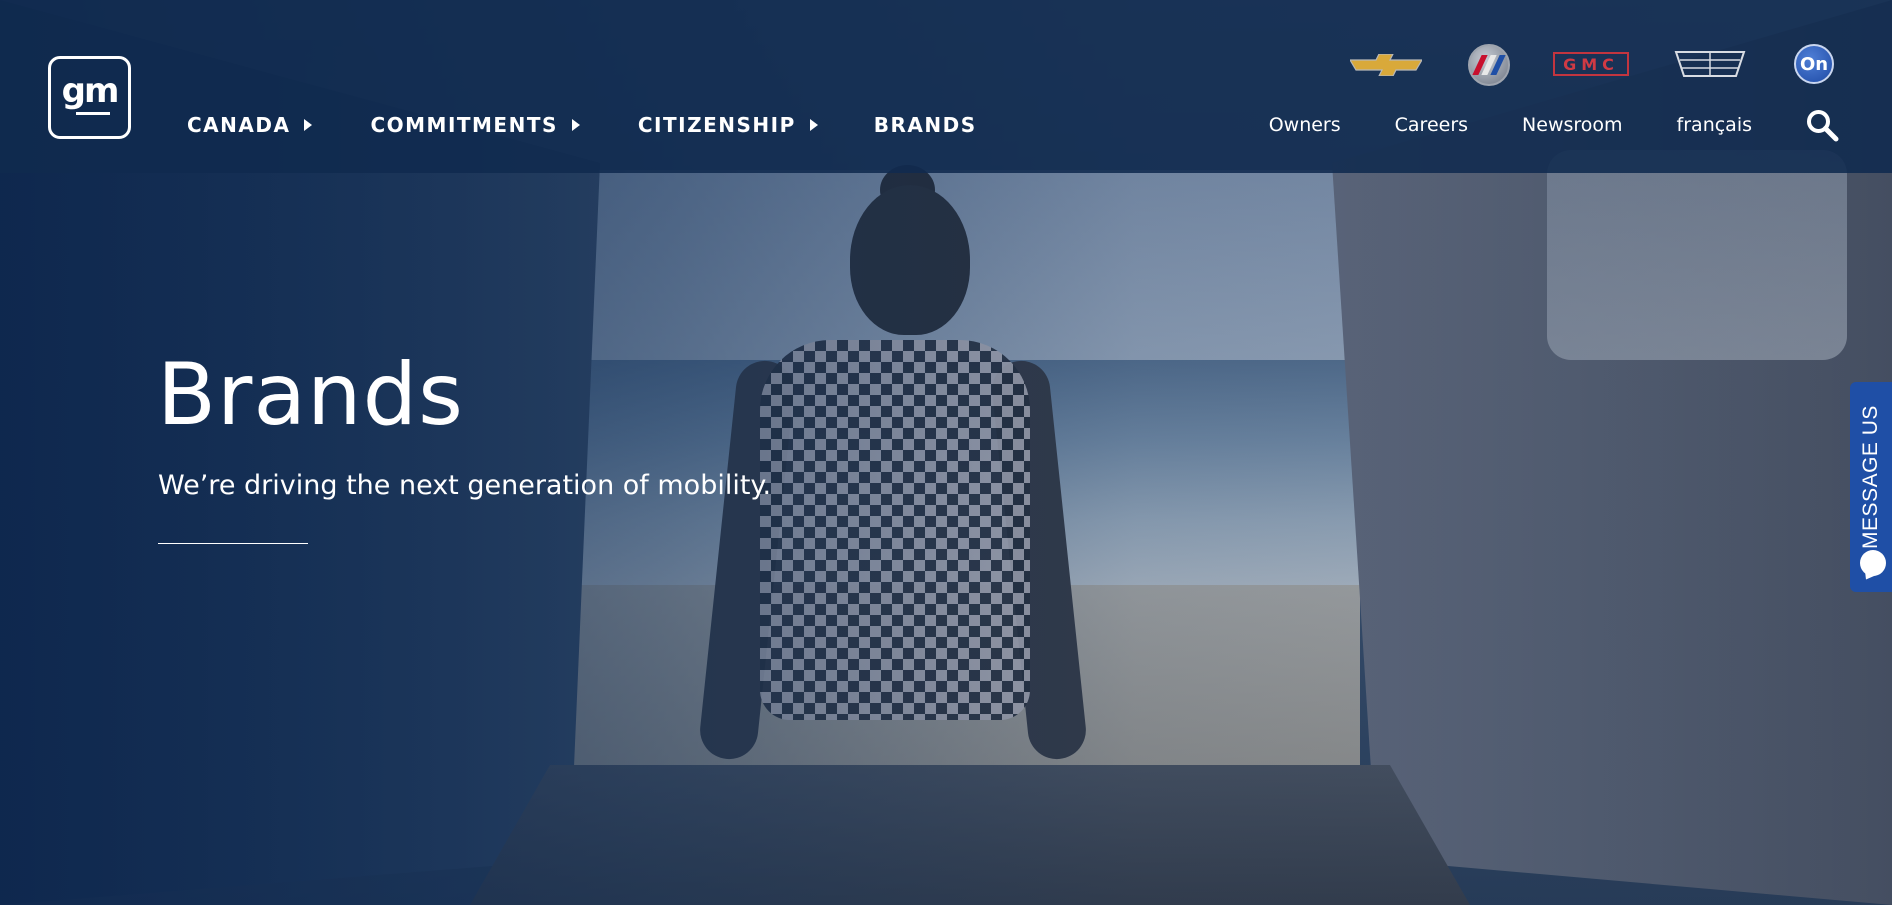 This screenshot has width=1892, height=905. Describe the element at coordinates (1305, 125) in the screenshot. I see `utility-link-owners: Owners` at that location.